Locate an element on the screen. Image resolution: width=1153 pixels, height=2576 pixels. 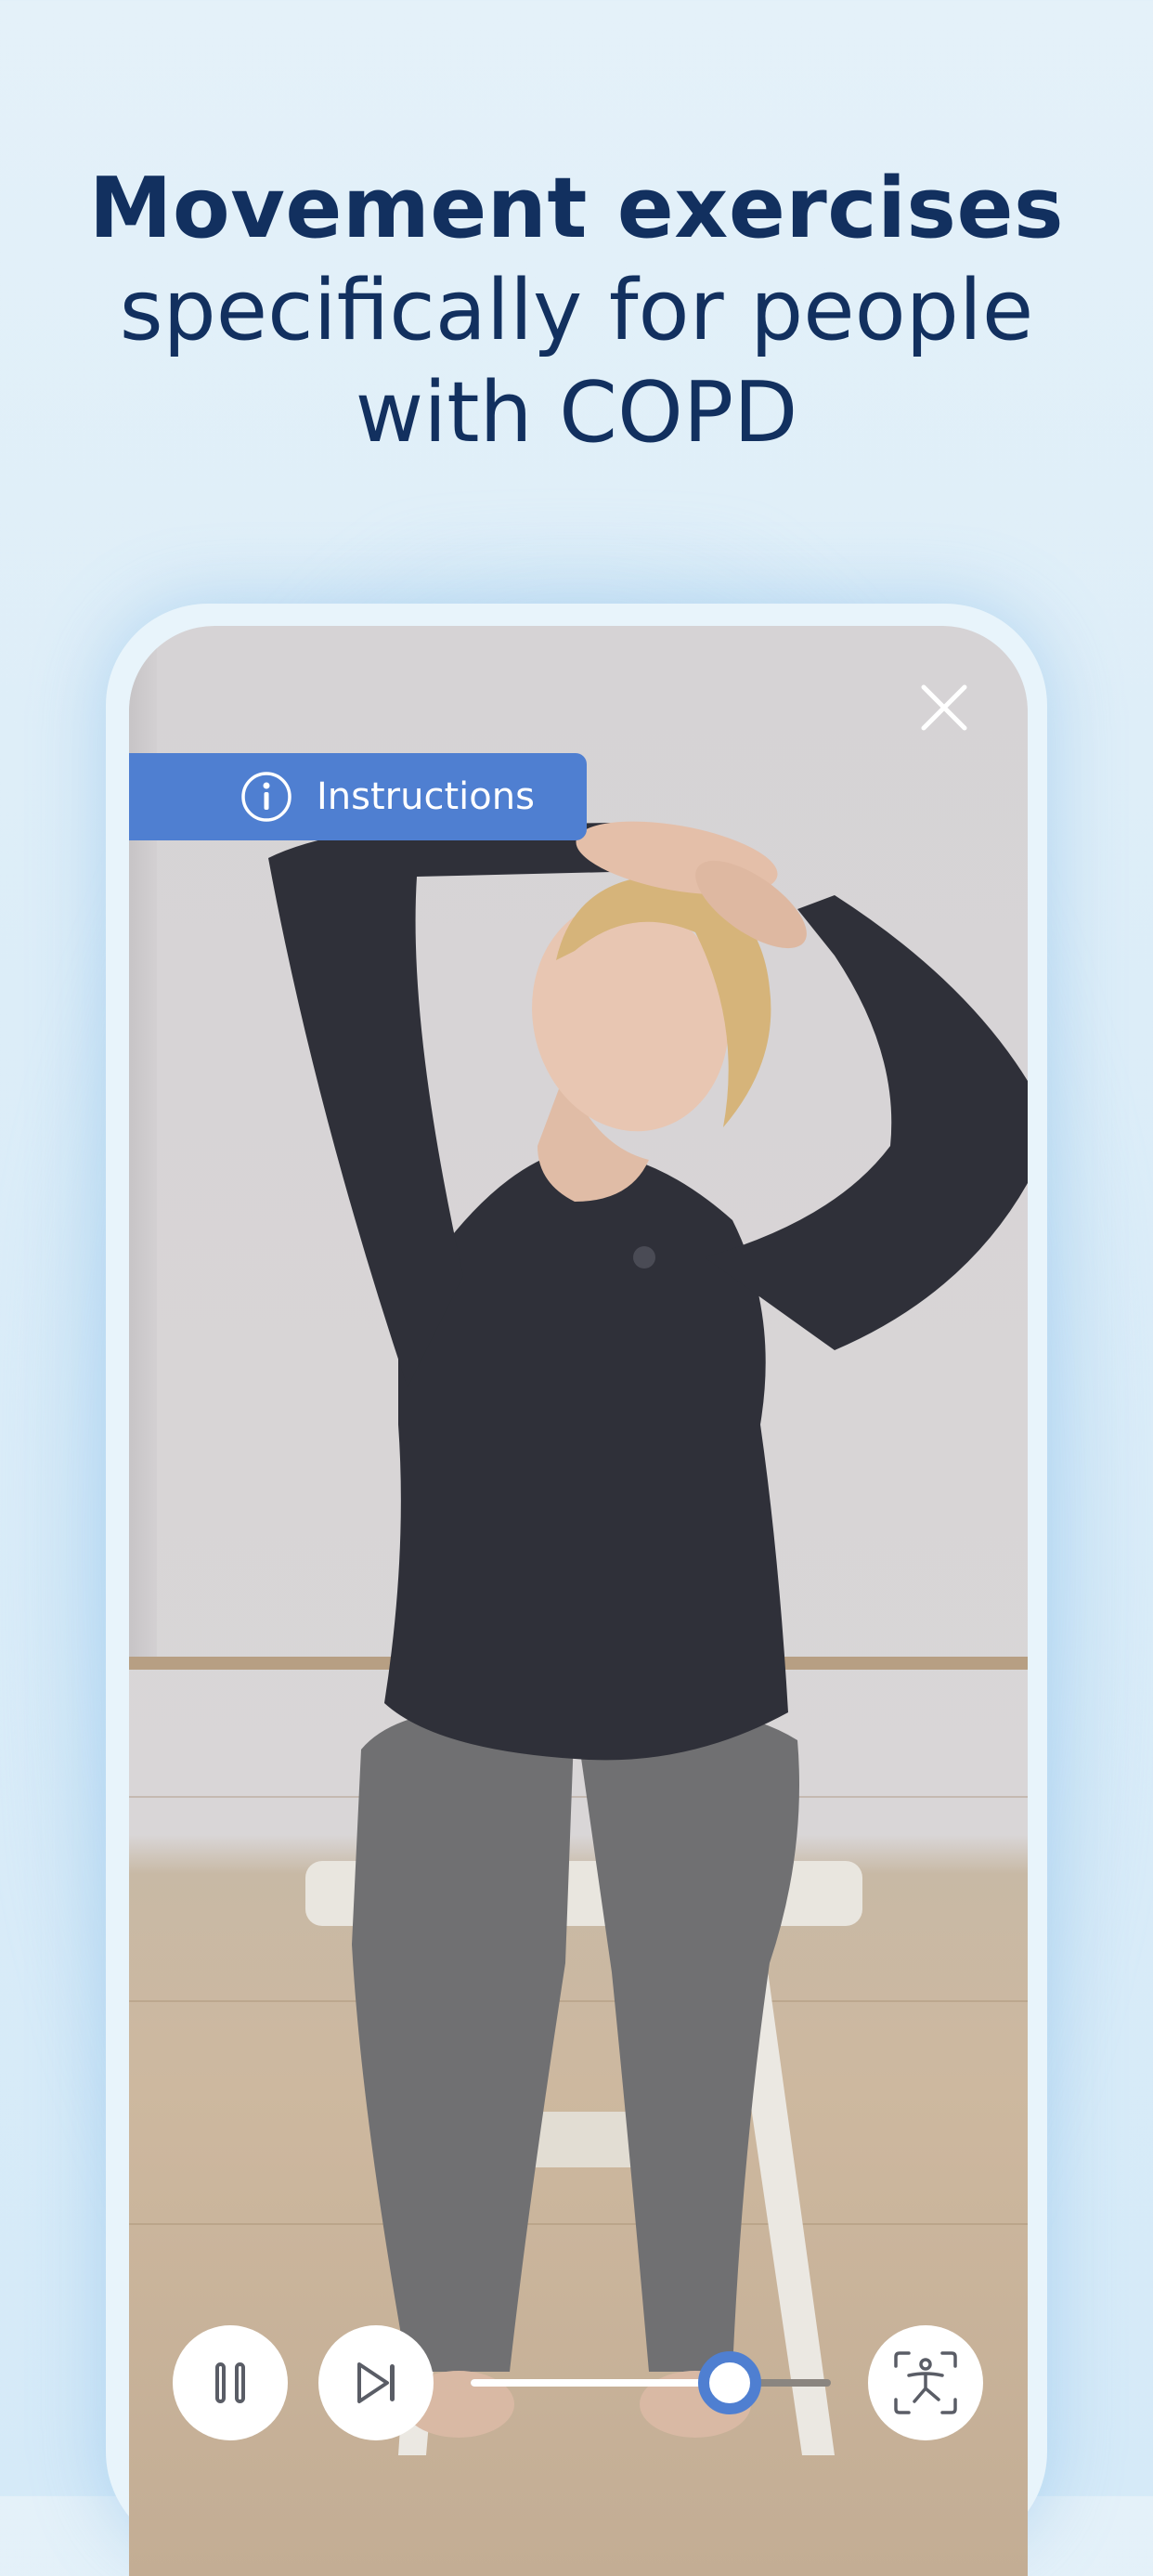
progress-thumb is located at coordinates (730, 2382).